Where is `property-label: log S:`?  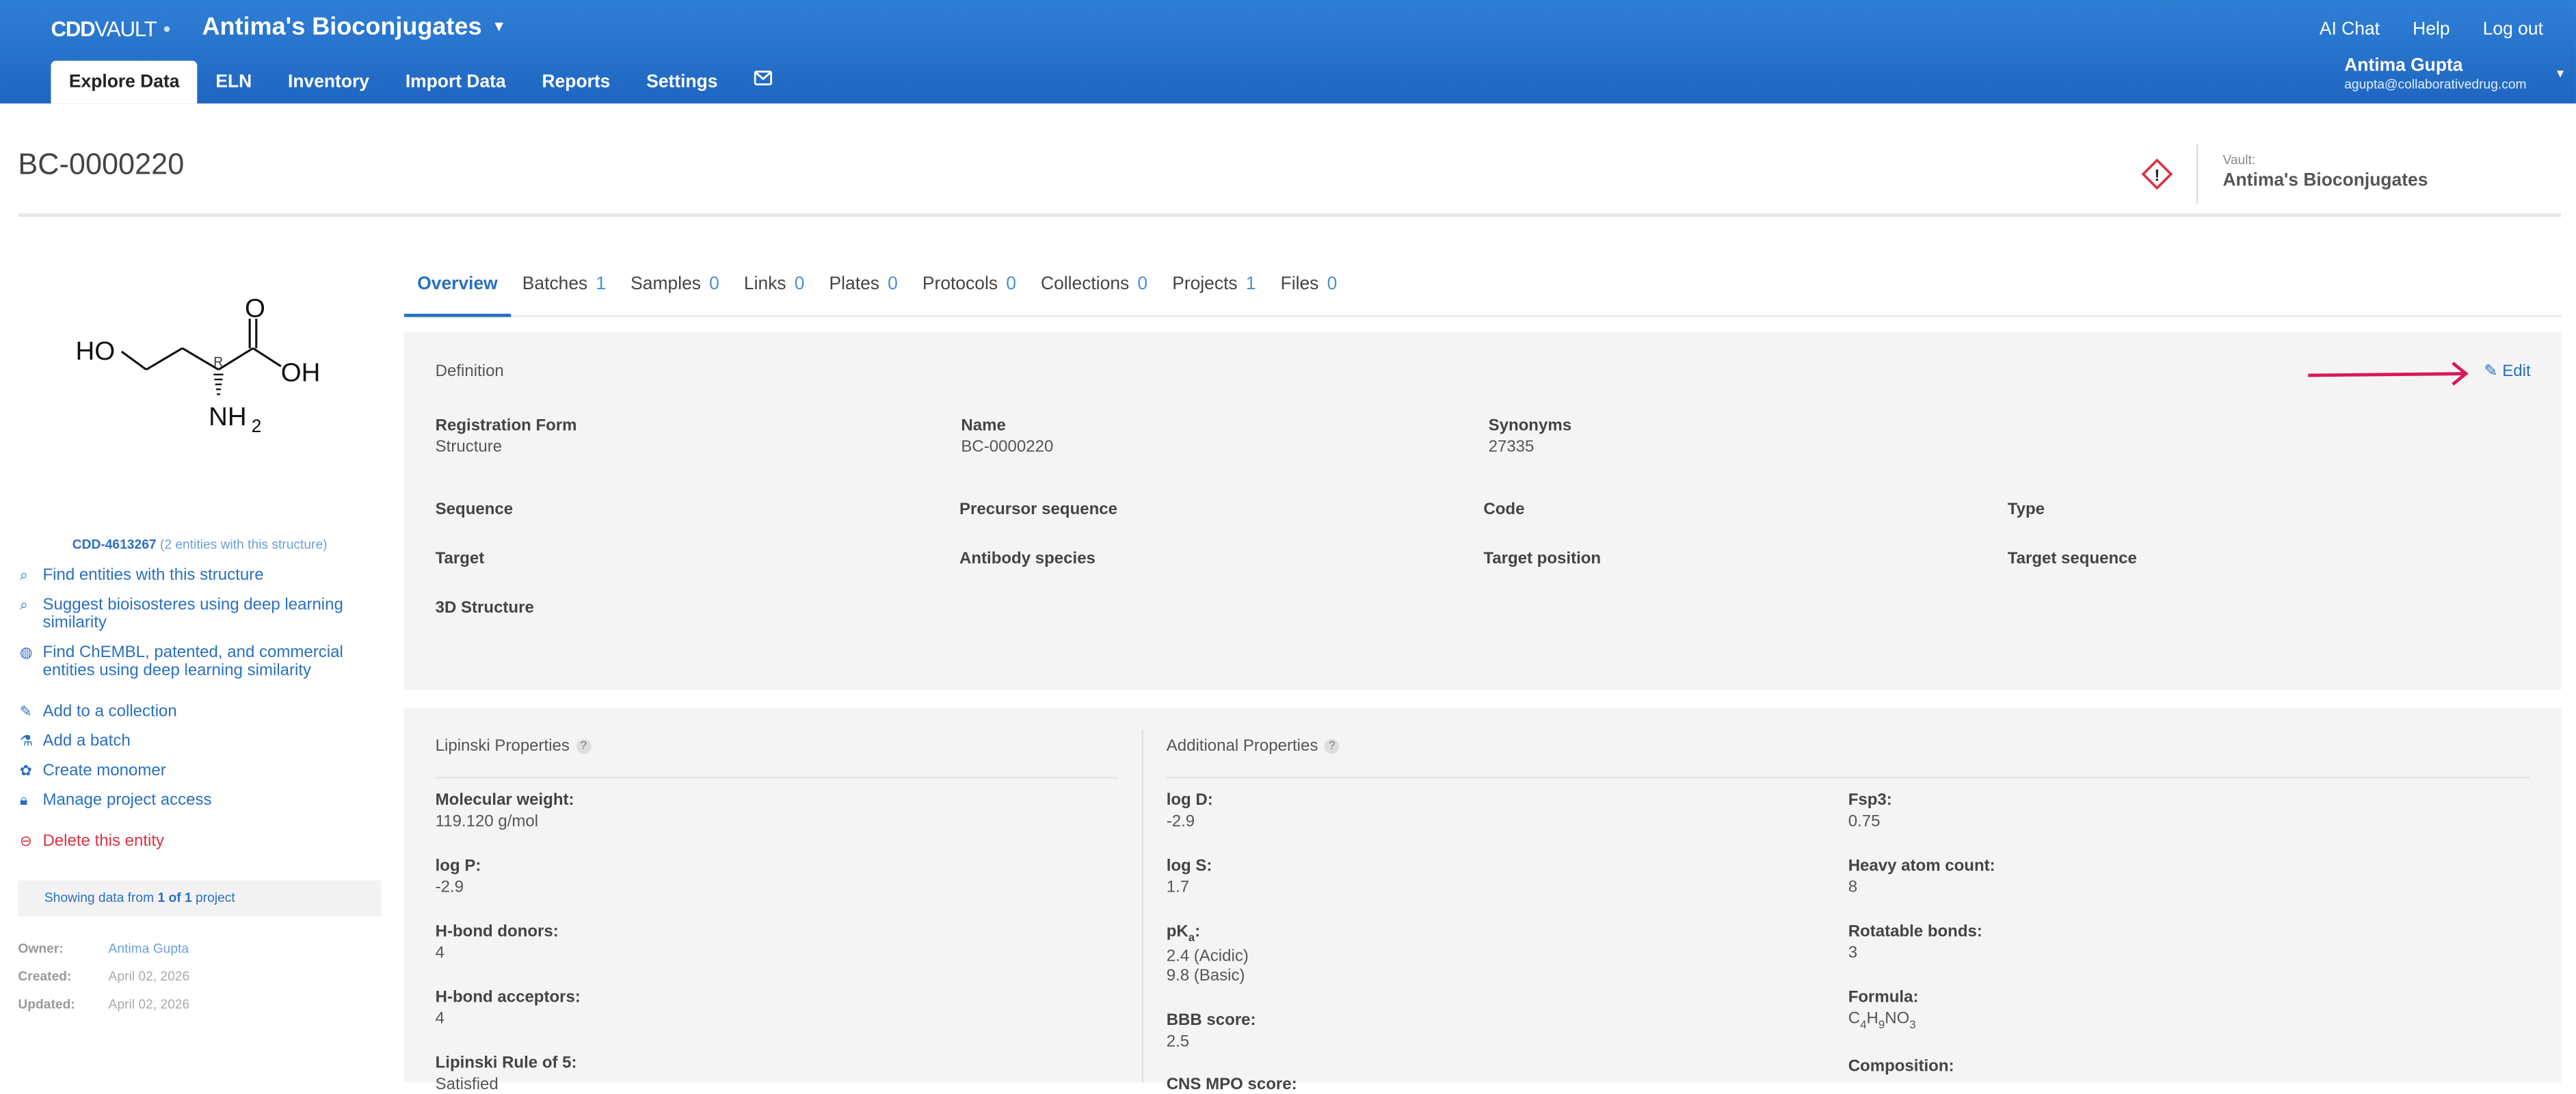 property-label: log S: is located at coordinates (1189, 866).